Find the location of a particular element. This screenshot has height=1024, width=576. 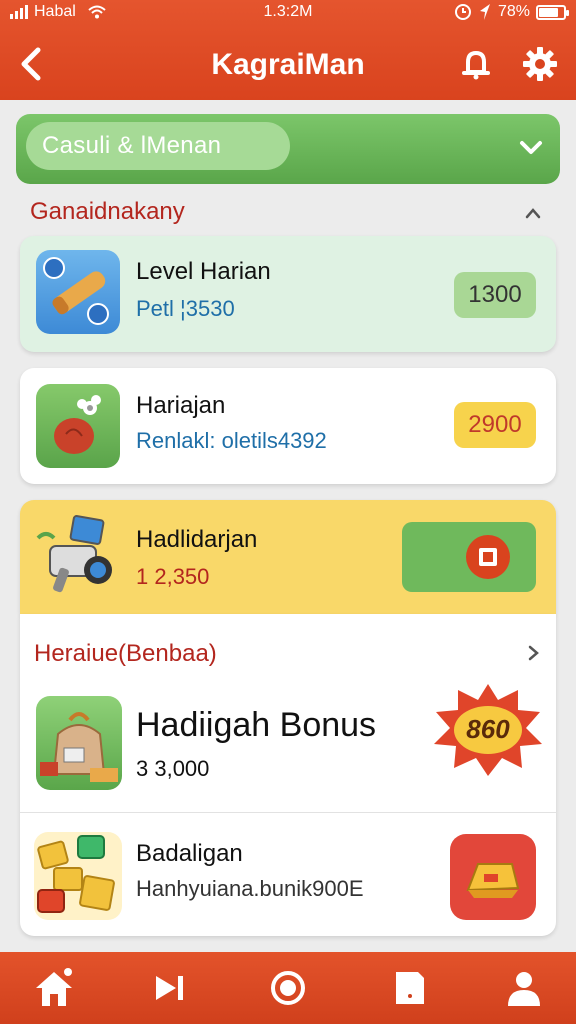

circle-icon is located at coordinates (288, 988).